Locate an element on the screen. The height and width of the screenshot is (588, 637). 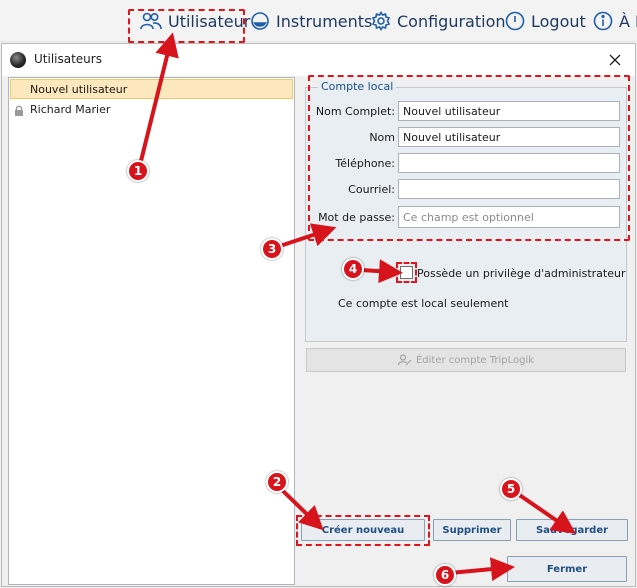
admin-checkbox-label: Possède un privilège d'administrateur is located at coordinates (521, 273).